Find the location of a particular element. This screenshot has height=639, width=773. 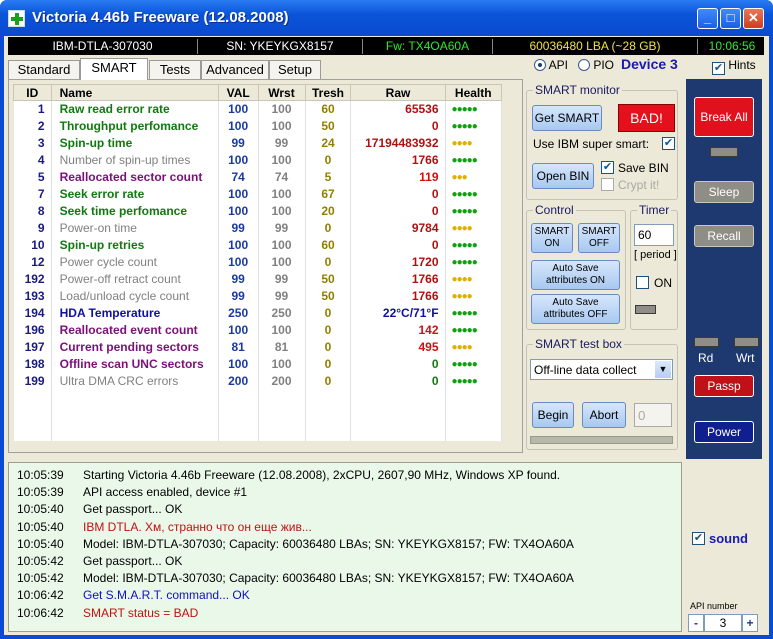

begin-button: Begin is located at coordinates (553, 415).